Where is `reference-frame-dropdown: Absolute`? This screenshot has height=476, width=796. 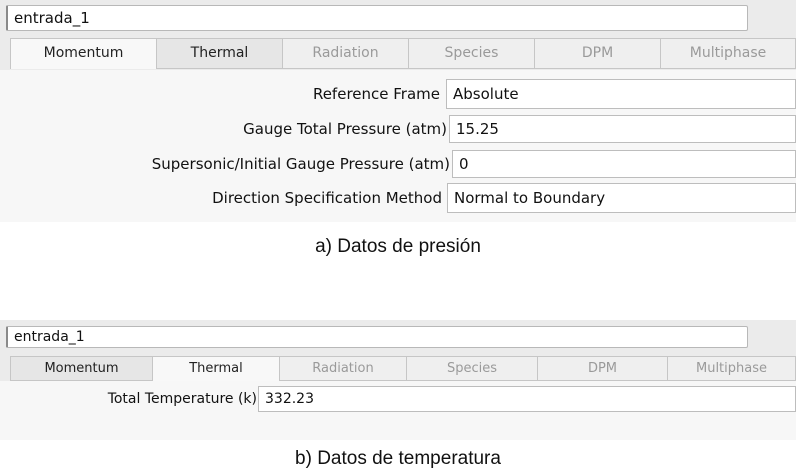
reference-frame-dropdown: Absolute is located at coordinates (621, 94).